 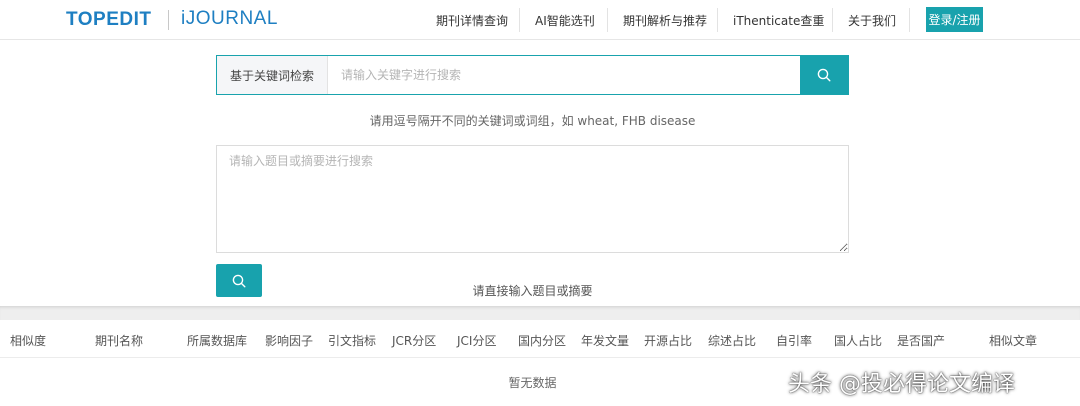 I want to click on keyword-hint: 请用逗号隔开不同的关键词或词组，如 wheat, FHB disease, so click(x=532, y=121).